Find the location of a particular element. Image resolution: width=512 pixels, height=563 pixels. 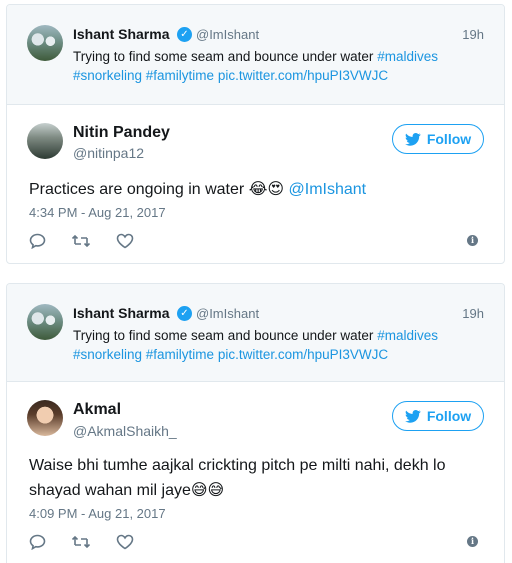

tweet-text-body: Practices are ongoing in water is located at coordinates (137, 189).